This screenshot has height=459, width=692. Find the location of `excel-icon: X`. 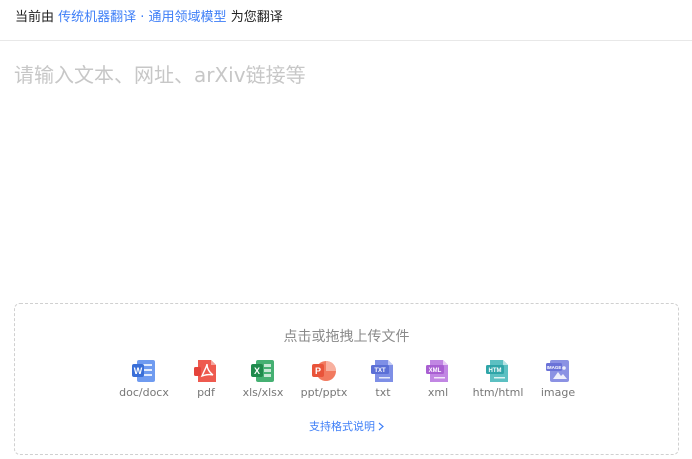

excel-icon: X is located at coordinates (262, 371).